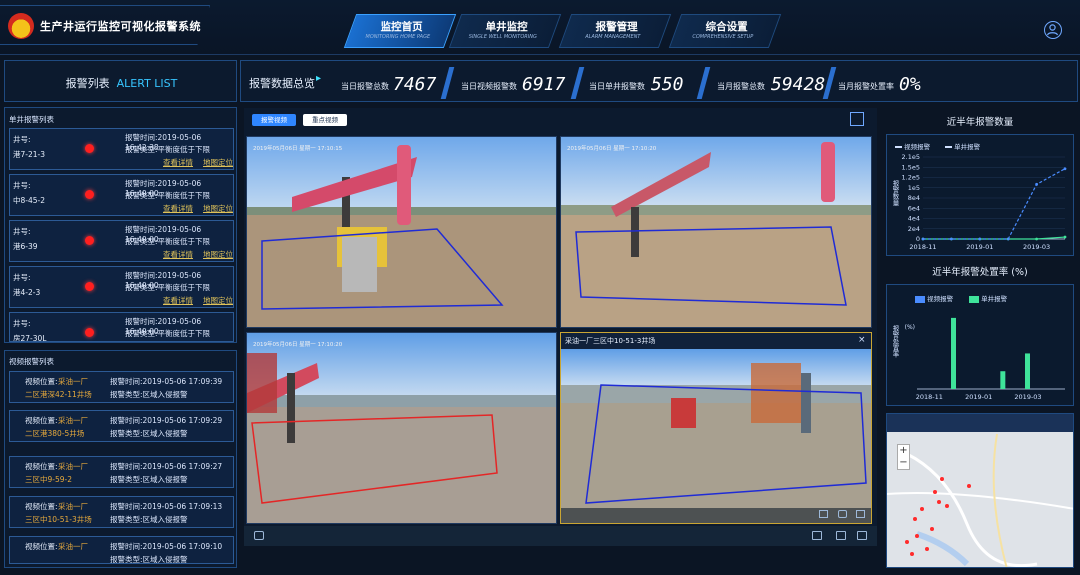 The width and height of the screenshot is (1080, 575). Describe the element at coordinates (506, 27) in the screenshot. I see `nav-label: 单井监控` at that location.